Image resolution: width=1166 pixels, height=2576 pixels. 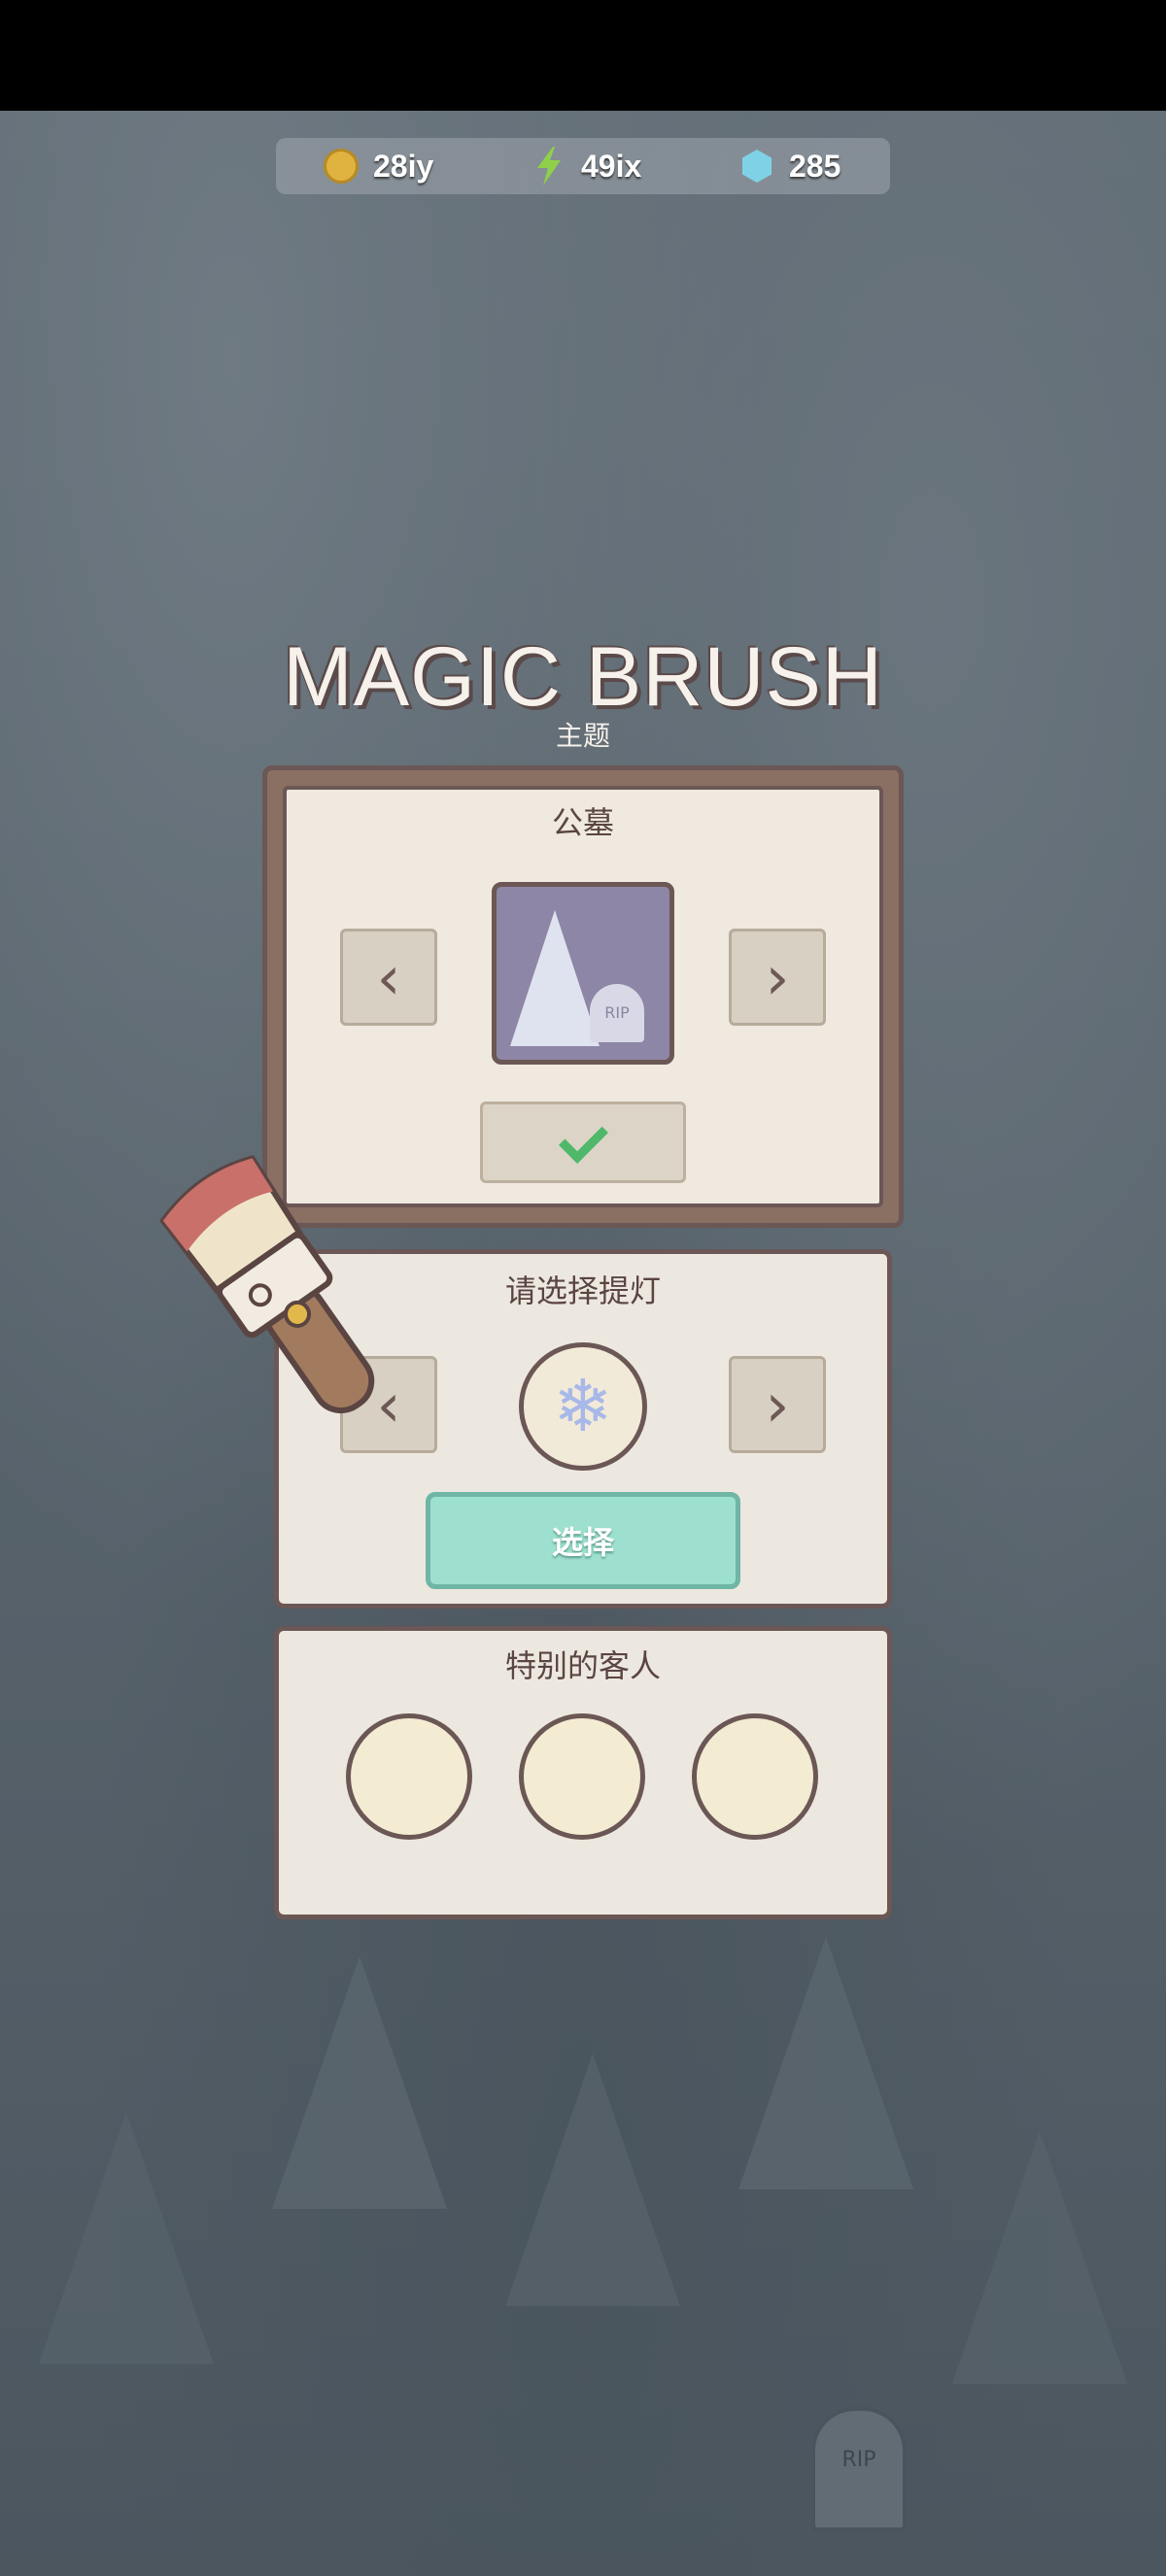 I want to click on theme-confirm-button, so click(x=583, y=1142).